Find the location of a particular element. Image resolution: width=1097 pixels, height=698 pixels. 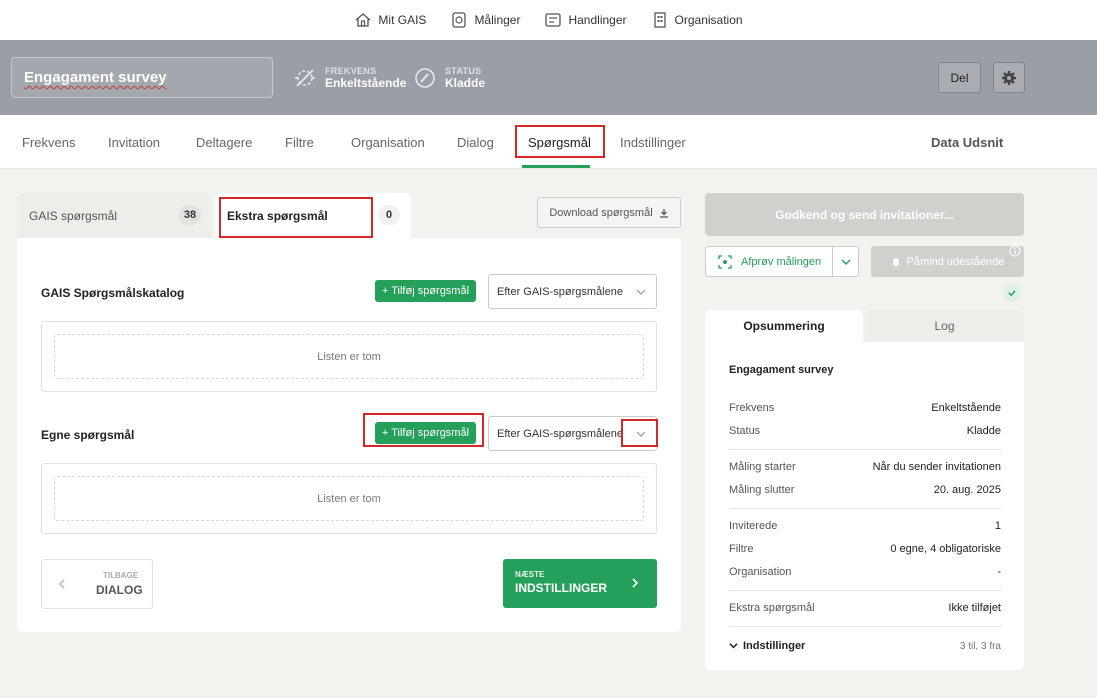

nav-item-mit-gais: Mit GAIS is located at coordinates (390, 20).